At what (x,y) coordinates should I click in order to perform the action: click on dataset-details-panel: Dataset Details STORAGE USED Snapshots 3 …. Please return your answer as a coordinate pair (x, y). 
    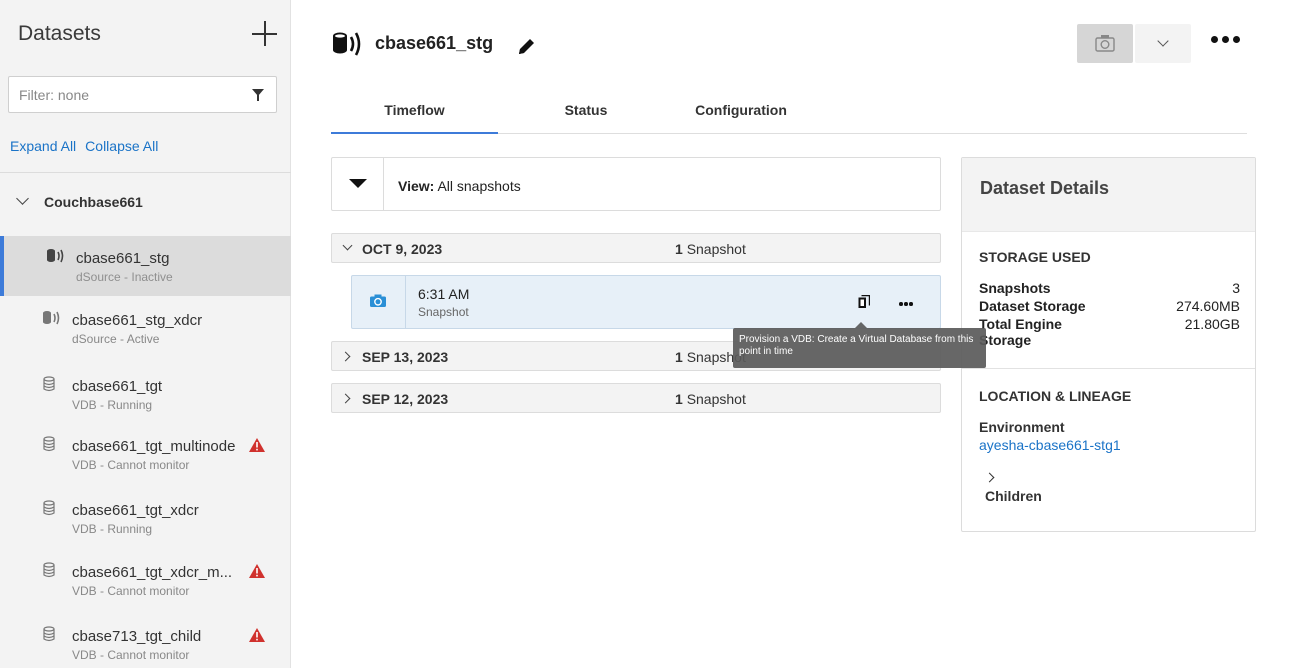
    Looking at the image, I should click on (1108, 344).